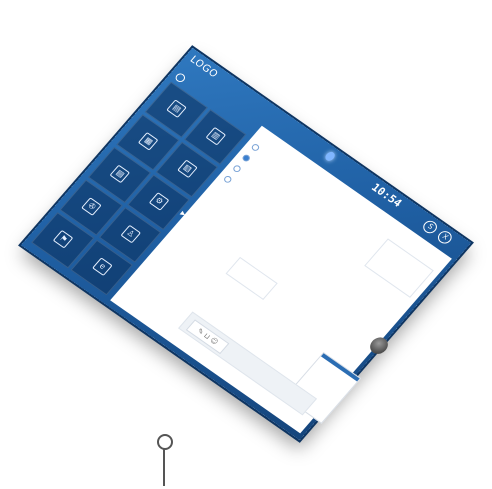  Describe the element at coordinates (203, 67) in the screenshot. I see `logo: LOGO` at that location.